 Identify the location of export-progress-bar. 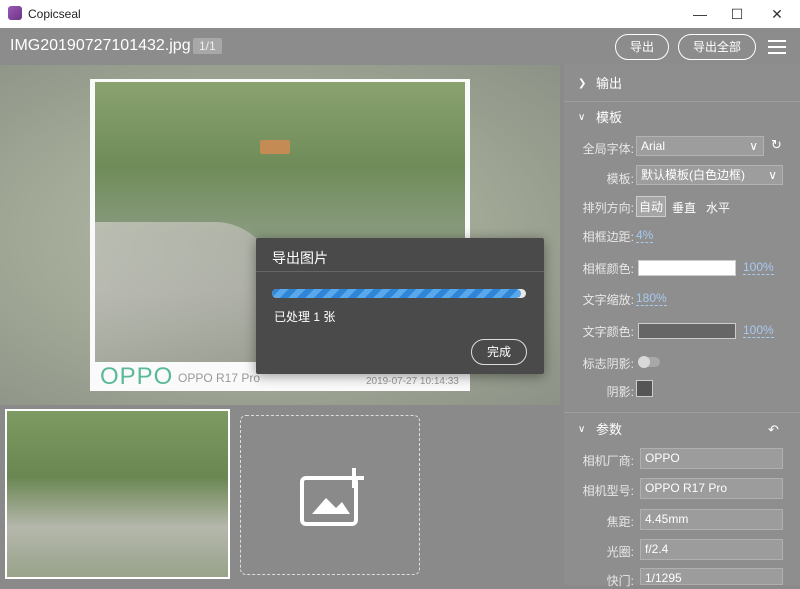
(399, 293).